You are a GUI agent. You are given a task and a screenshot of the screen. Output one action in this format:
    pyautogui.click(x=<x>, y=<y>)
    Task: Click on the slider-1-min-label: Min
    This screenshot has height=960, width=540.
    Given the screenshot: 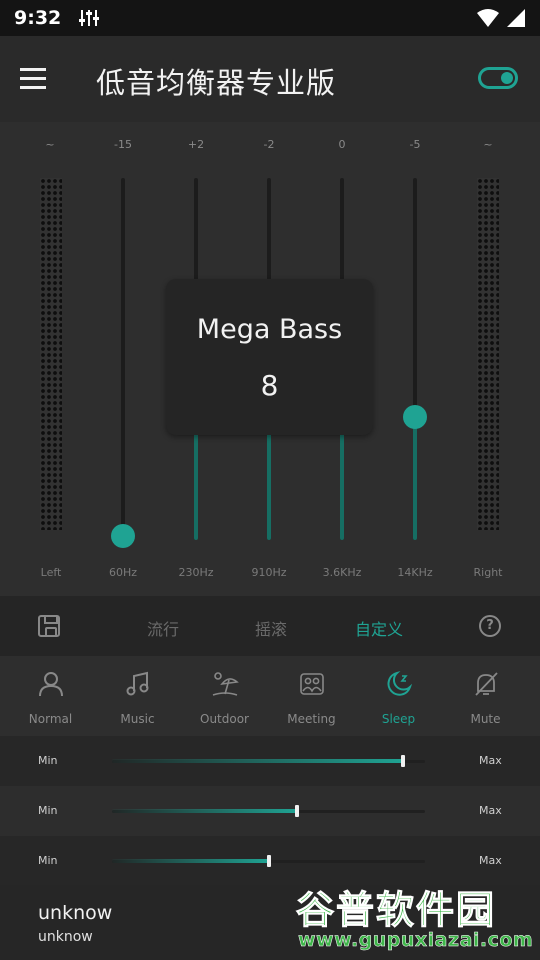 What is the action you would take?
    pyautogui.click(x=48, y=760)
    